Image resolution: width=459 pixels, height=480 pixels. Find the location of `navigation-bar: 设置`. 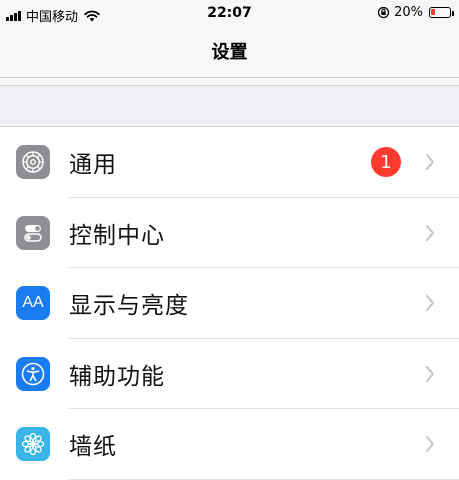

navigation-bar: 设置 is located at coordinates (229, 53).